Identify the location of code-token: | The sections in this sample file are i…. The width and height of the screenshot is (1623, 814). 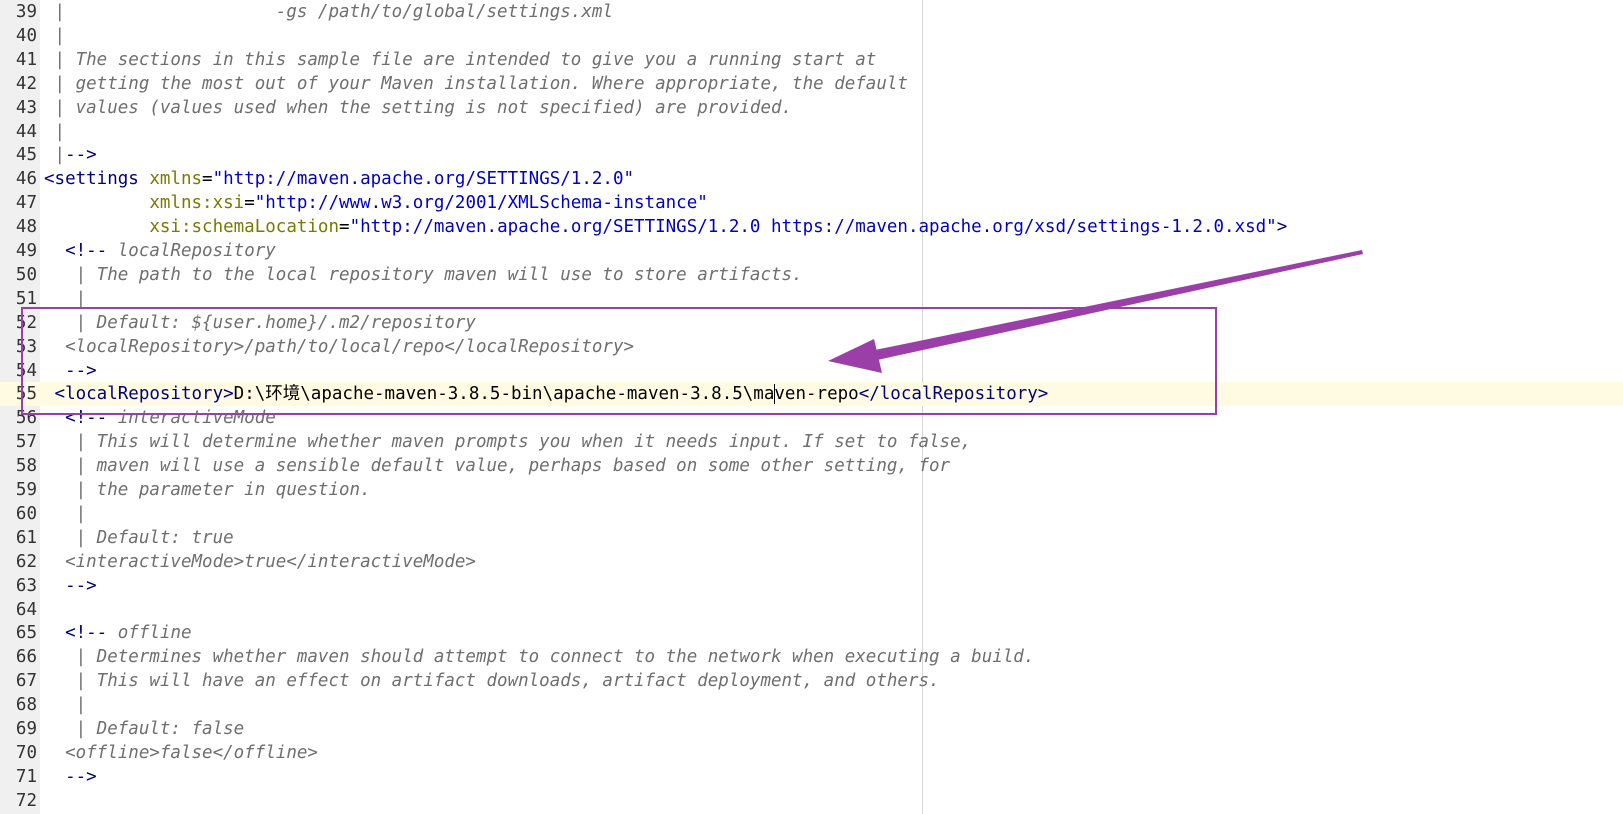
(460, 59).